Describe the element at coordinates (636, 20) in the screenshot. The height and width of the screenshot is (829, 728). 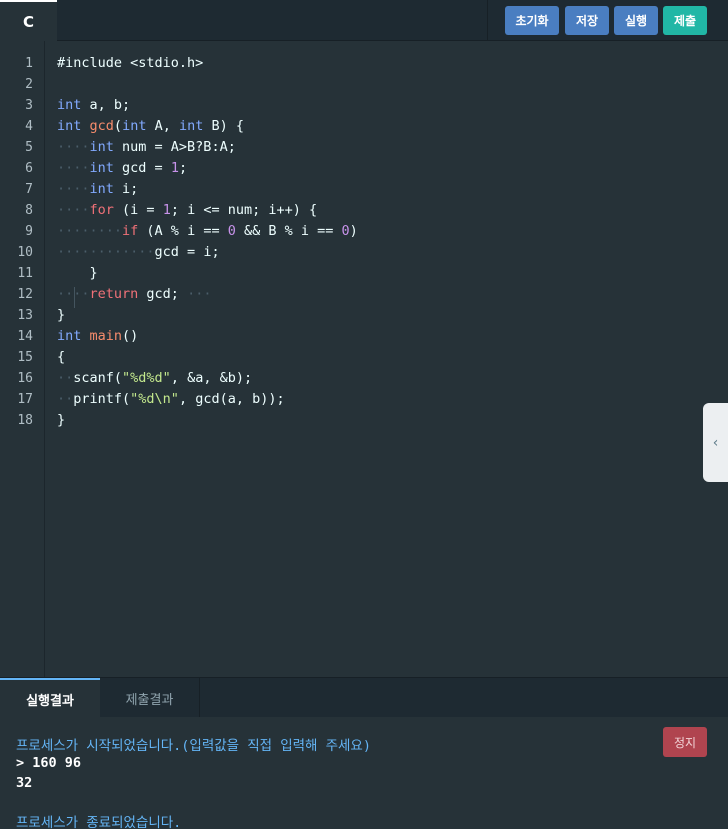
I see `run-button: 실행` at that location.